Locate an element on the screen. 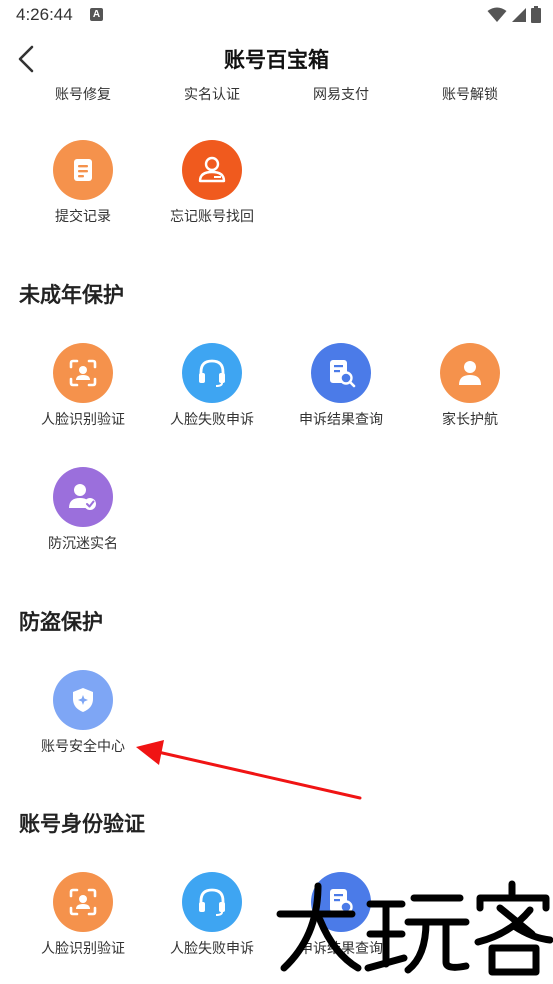  person-icon is located at coordinates (470, 373).